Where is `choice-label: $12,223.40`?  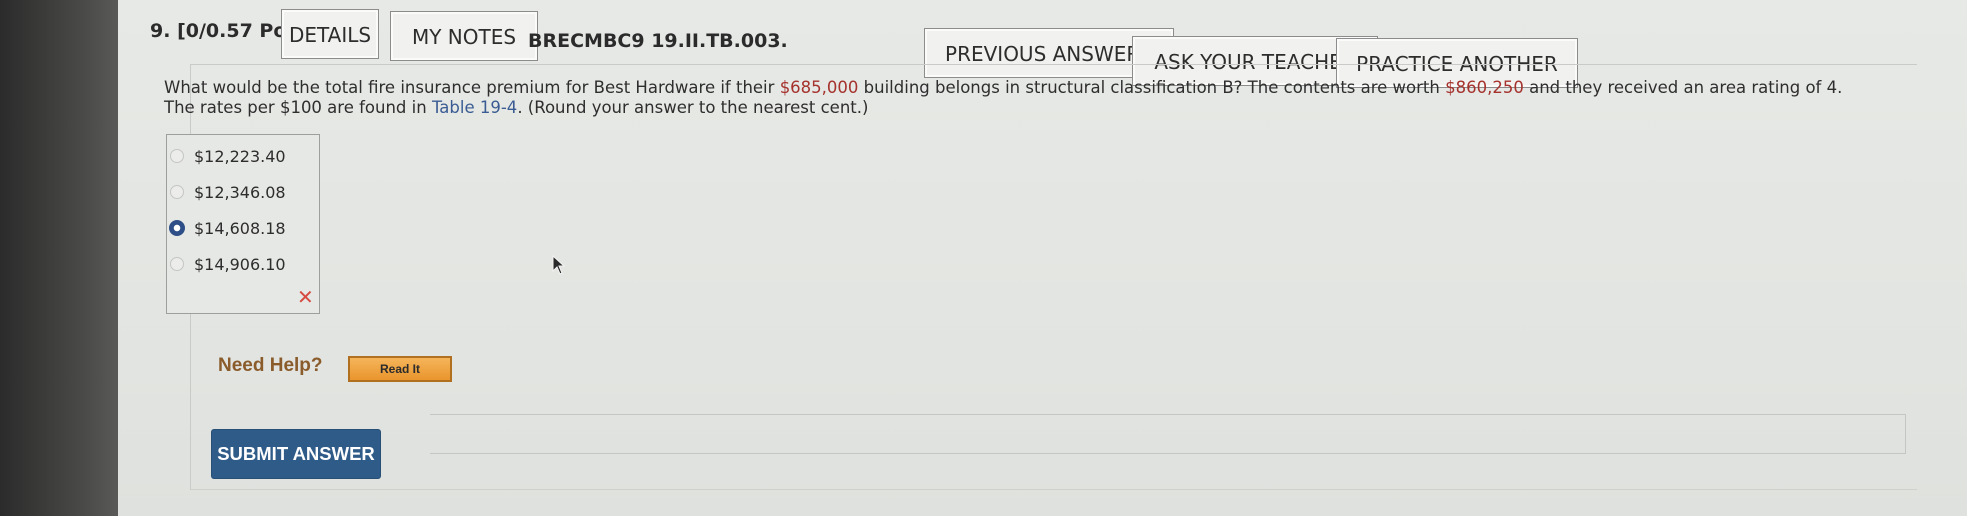
choice-label: $12,223.40 is located at coordinates (240, 156).